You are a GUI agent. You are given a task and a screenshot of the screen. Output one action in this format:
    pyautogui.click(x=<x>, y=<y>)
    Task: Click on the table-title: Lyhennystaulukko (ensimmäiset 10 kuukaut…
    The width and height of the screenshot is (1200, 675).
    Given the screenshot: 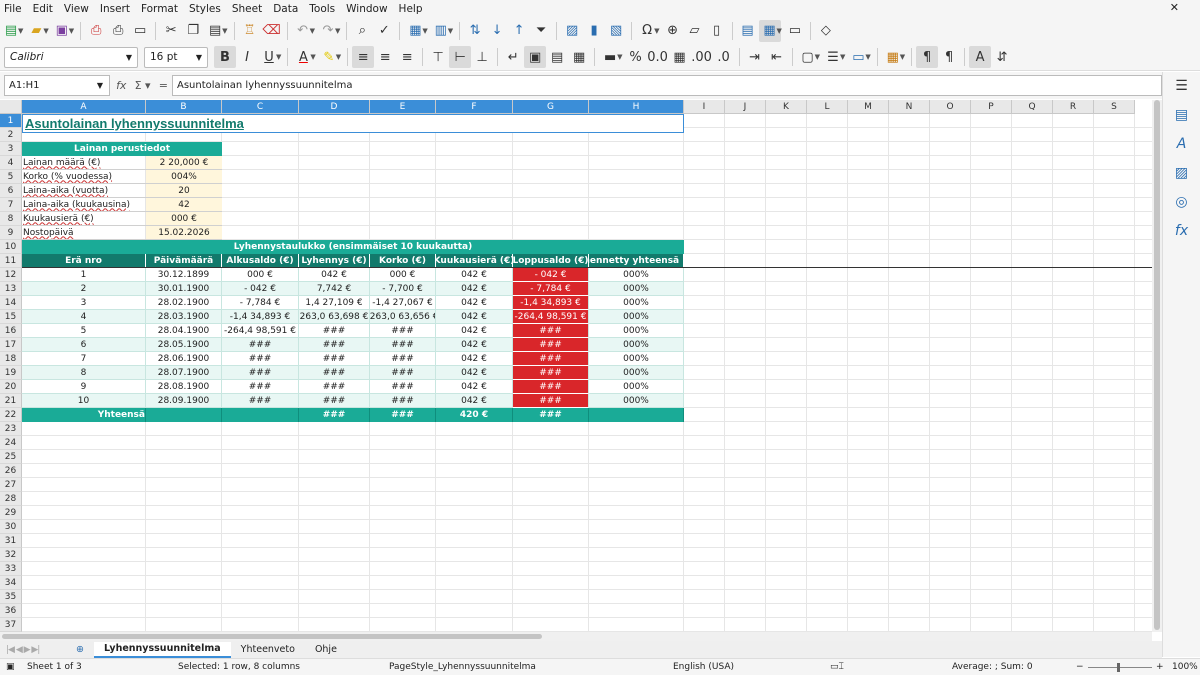 What is the action you would take?
    pyautogui.click(x=353, y=247)
    